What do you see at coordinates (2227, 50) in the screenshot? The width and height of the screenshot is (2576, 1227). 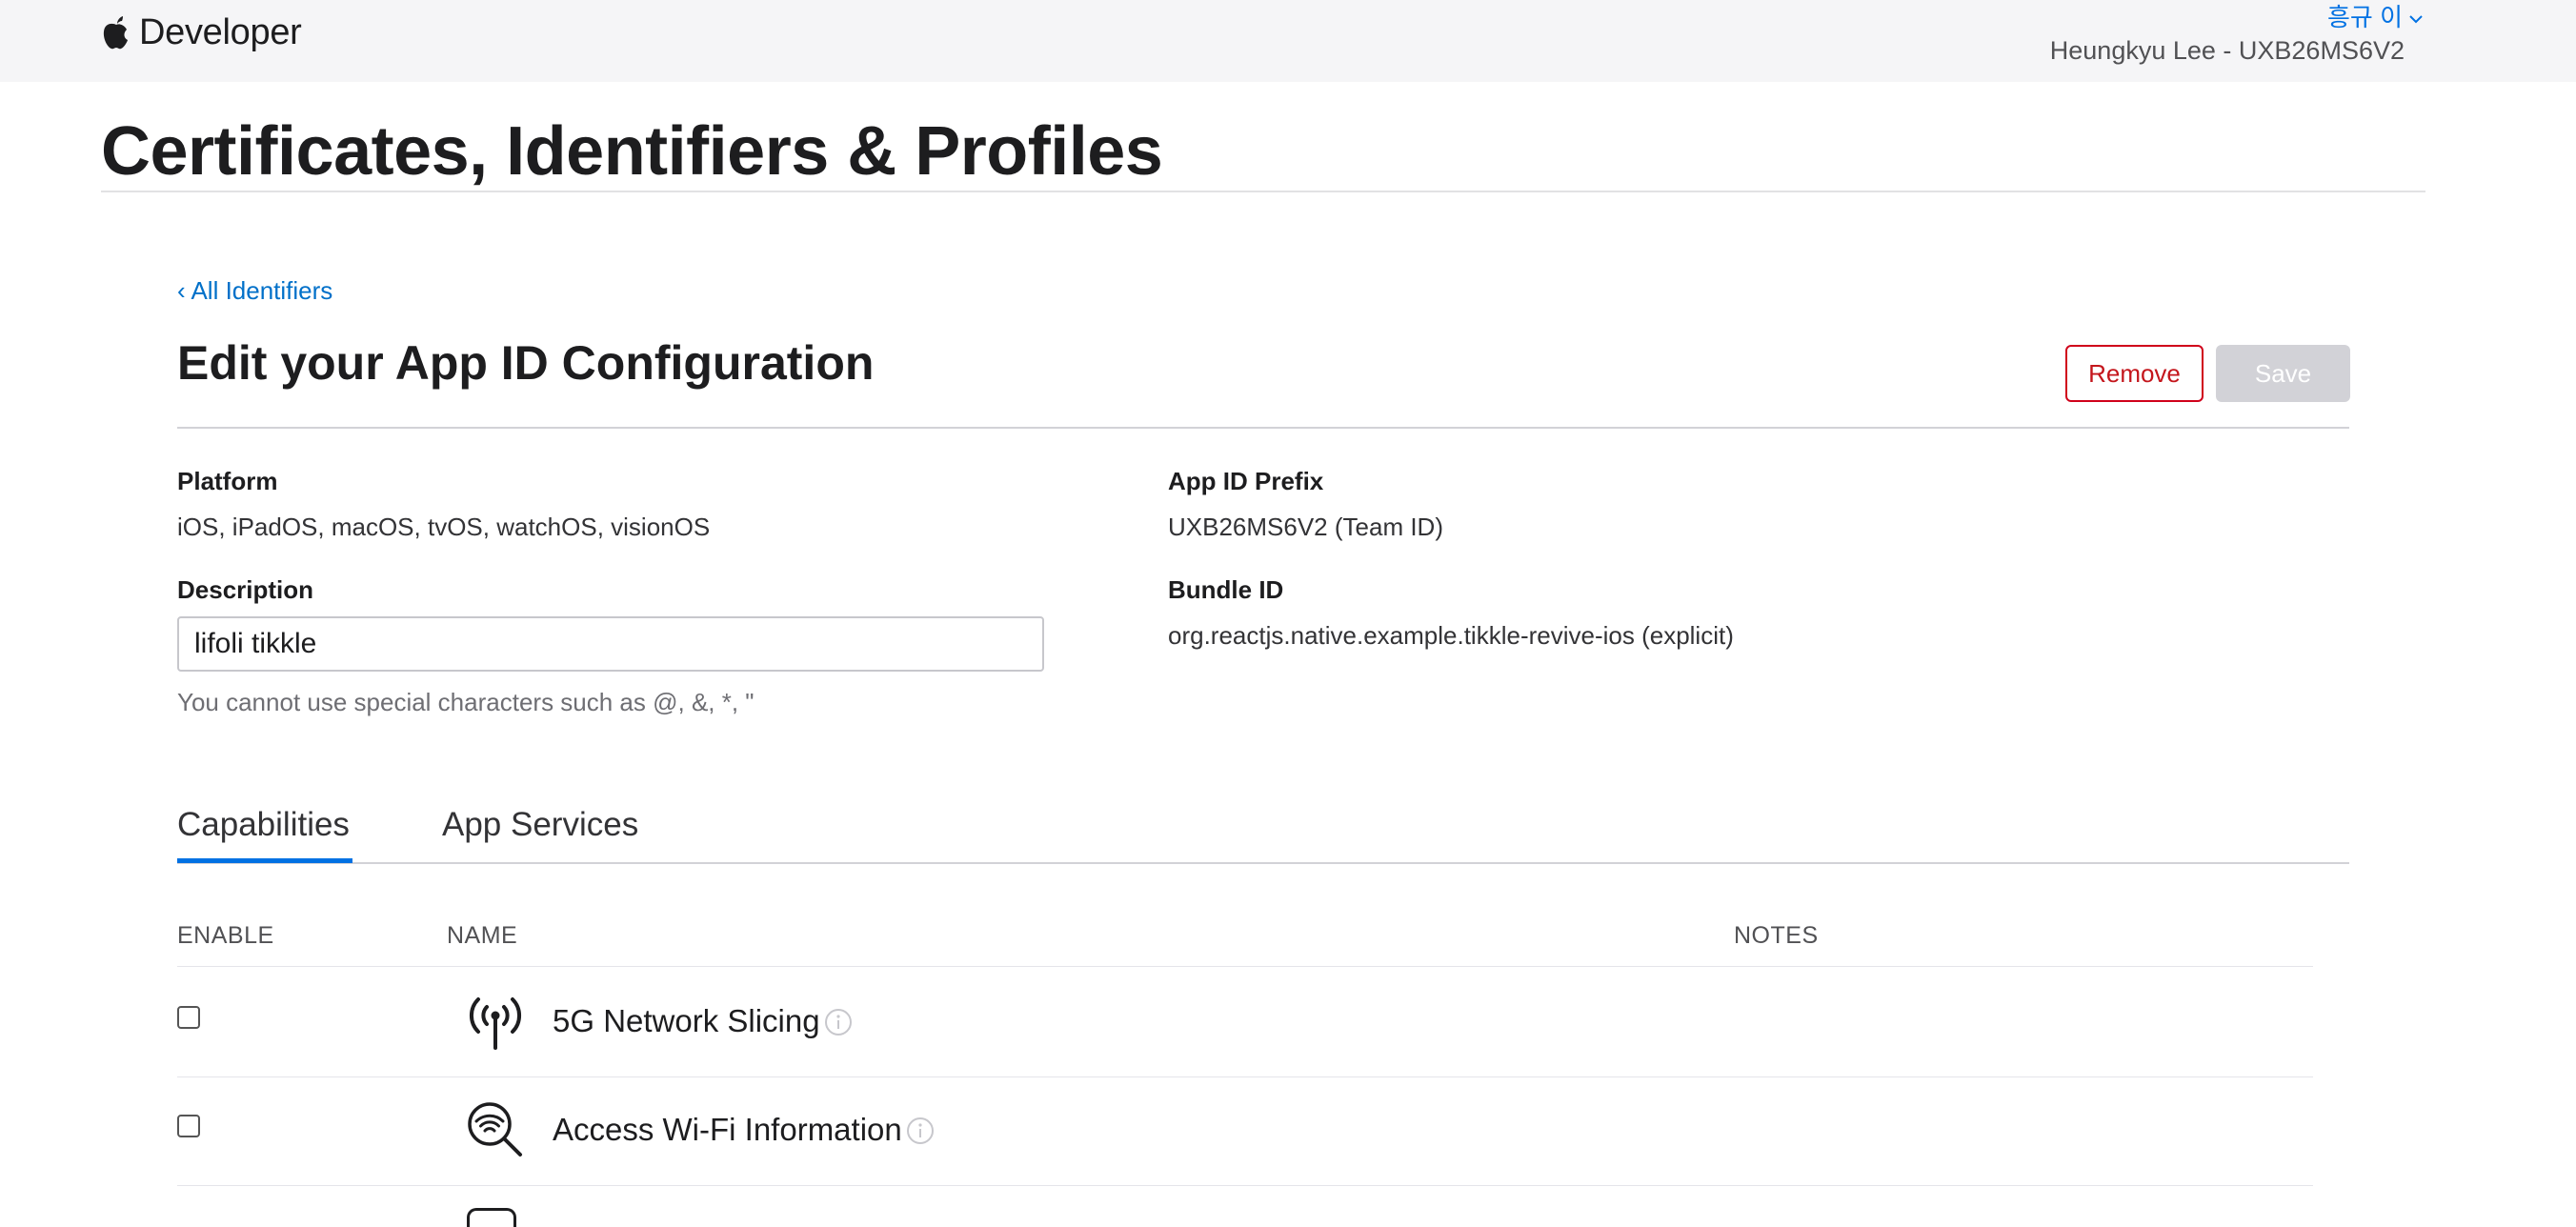 I see `account-team: Heungkyu Lee - UXB26MS6V2` at bounding box center [2227, 50].